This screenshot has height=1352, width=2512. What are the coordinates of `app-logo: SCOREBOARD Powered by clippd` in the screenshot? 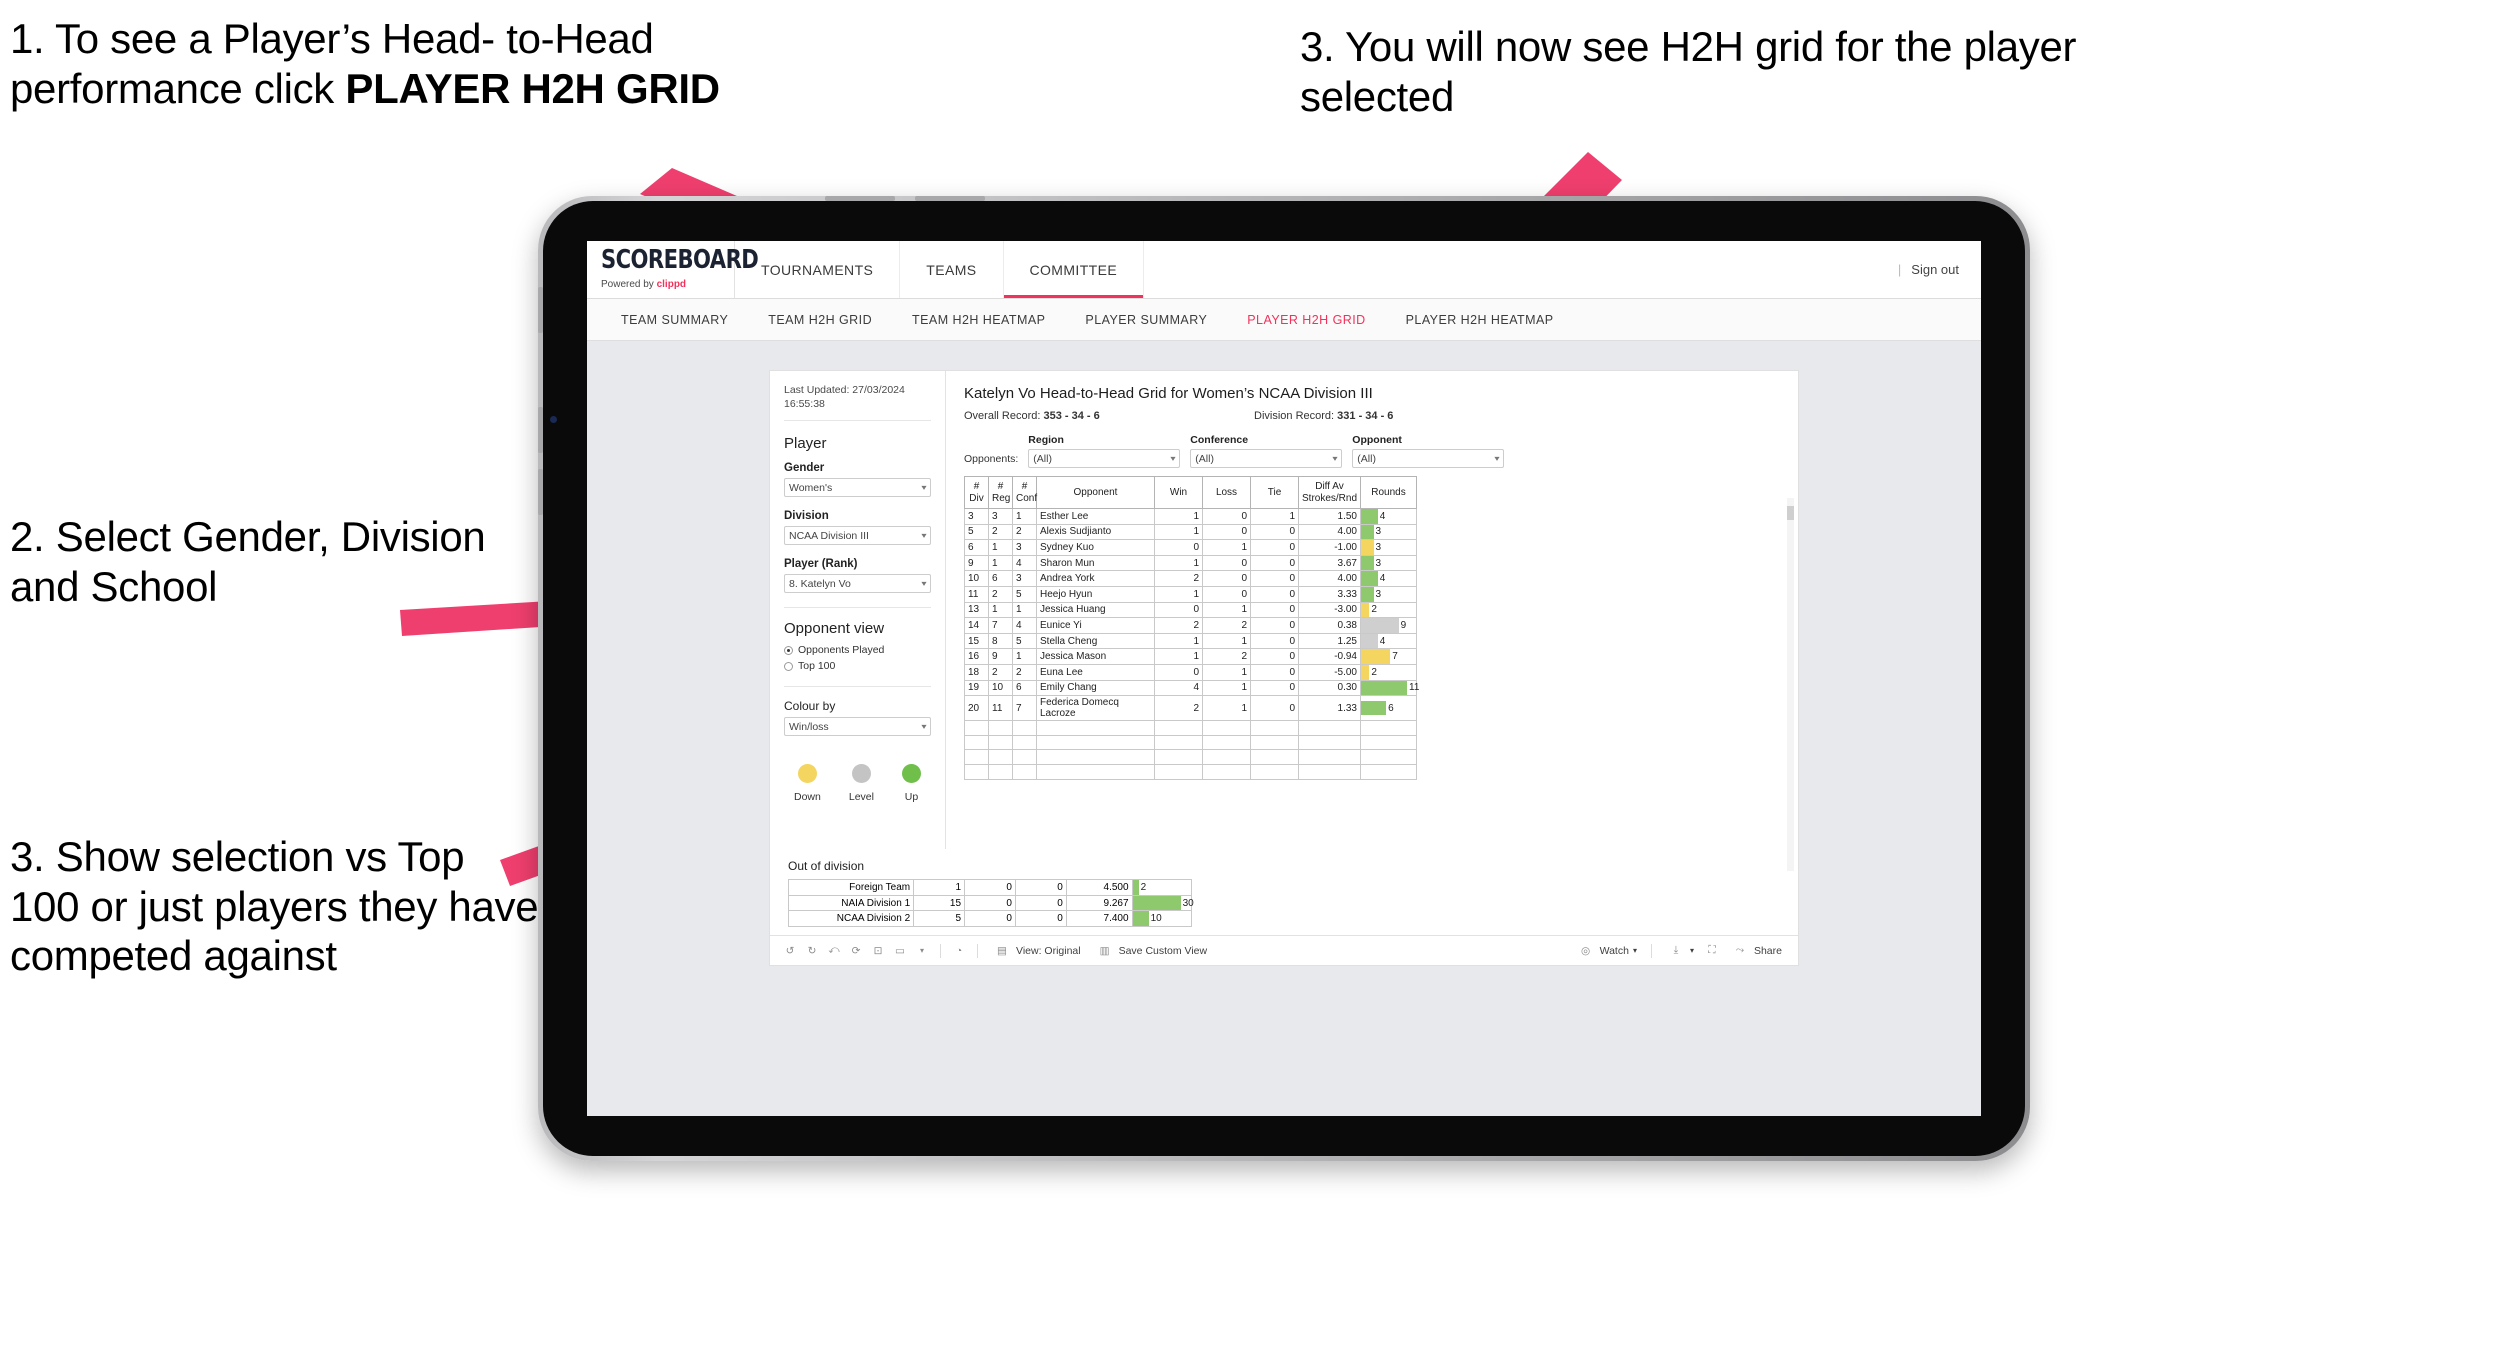 It's located at (673, 269).